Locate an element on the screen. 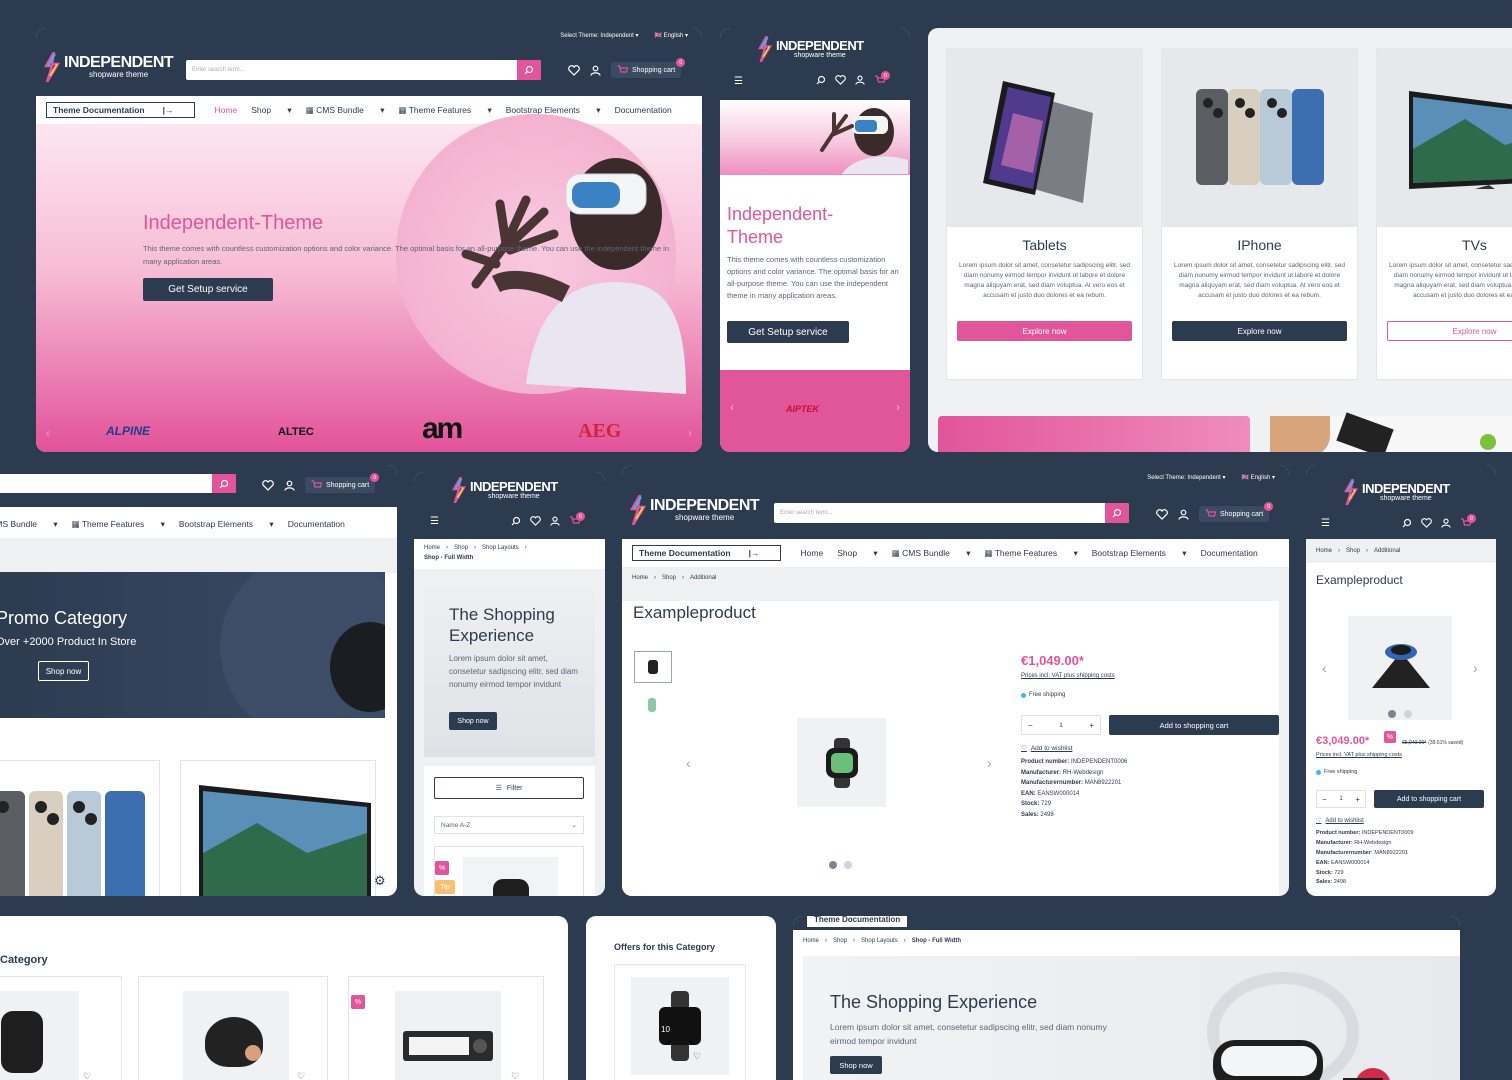 This screenshot has height=1080, width=1512. brand-slider-prev-icon: ‹ is located at coordinates (48, 433).